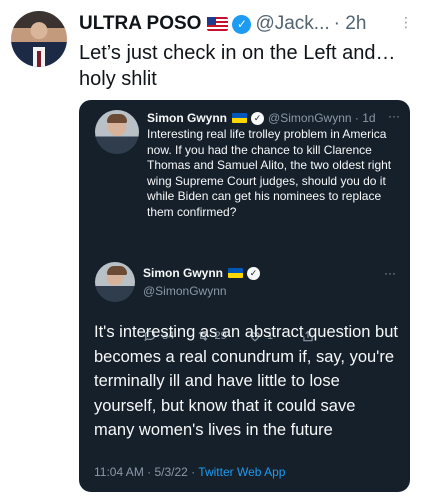  I want to click on reply-timestamp: 11:04 AM · 5/3/22 ·, so click(146, 472).